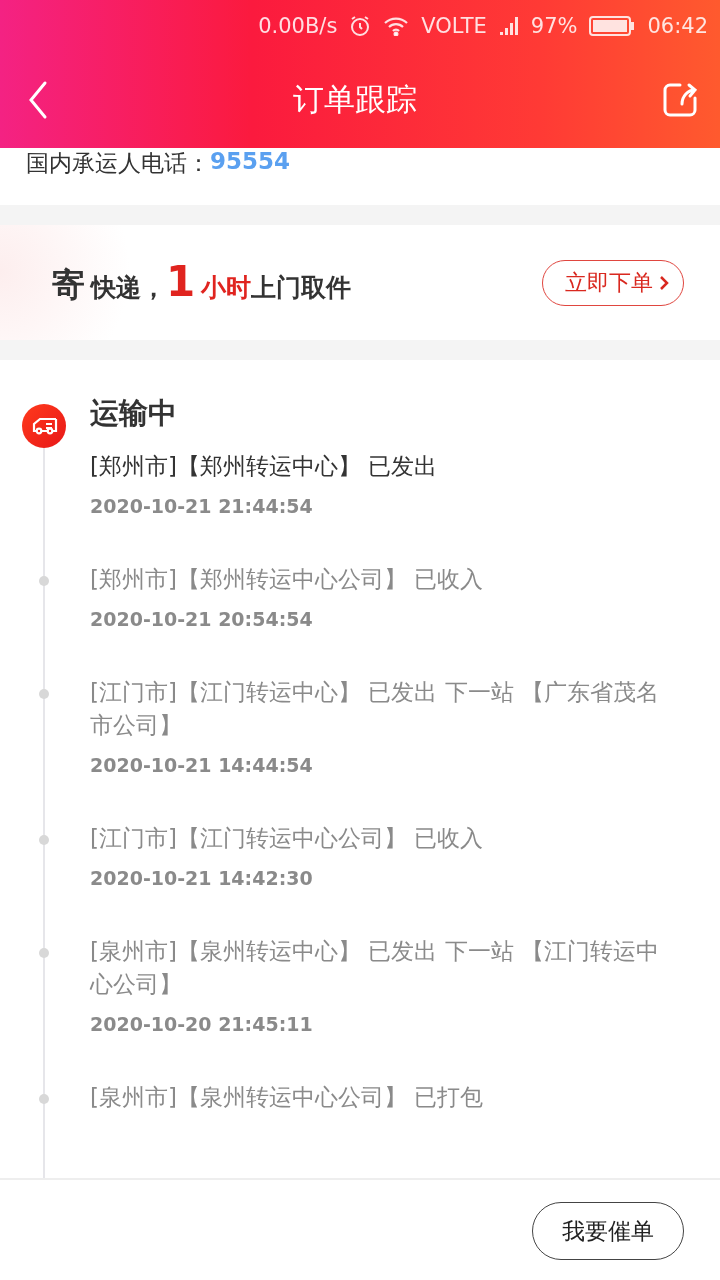  What do you see at coordinates (298, 26) in the screenshot?
I see `network-speed: 0.00B/s` at bounding box center [298, 26].